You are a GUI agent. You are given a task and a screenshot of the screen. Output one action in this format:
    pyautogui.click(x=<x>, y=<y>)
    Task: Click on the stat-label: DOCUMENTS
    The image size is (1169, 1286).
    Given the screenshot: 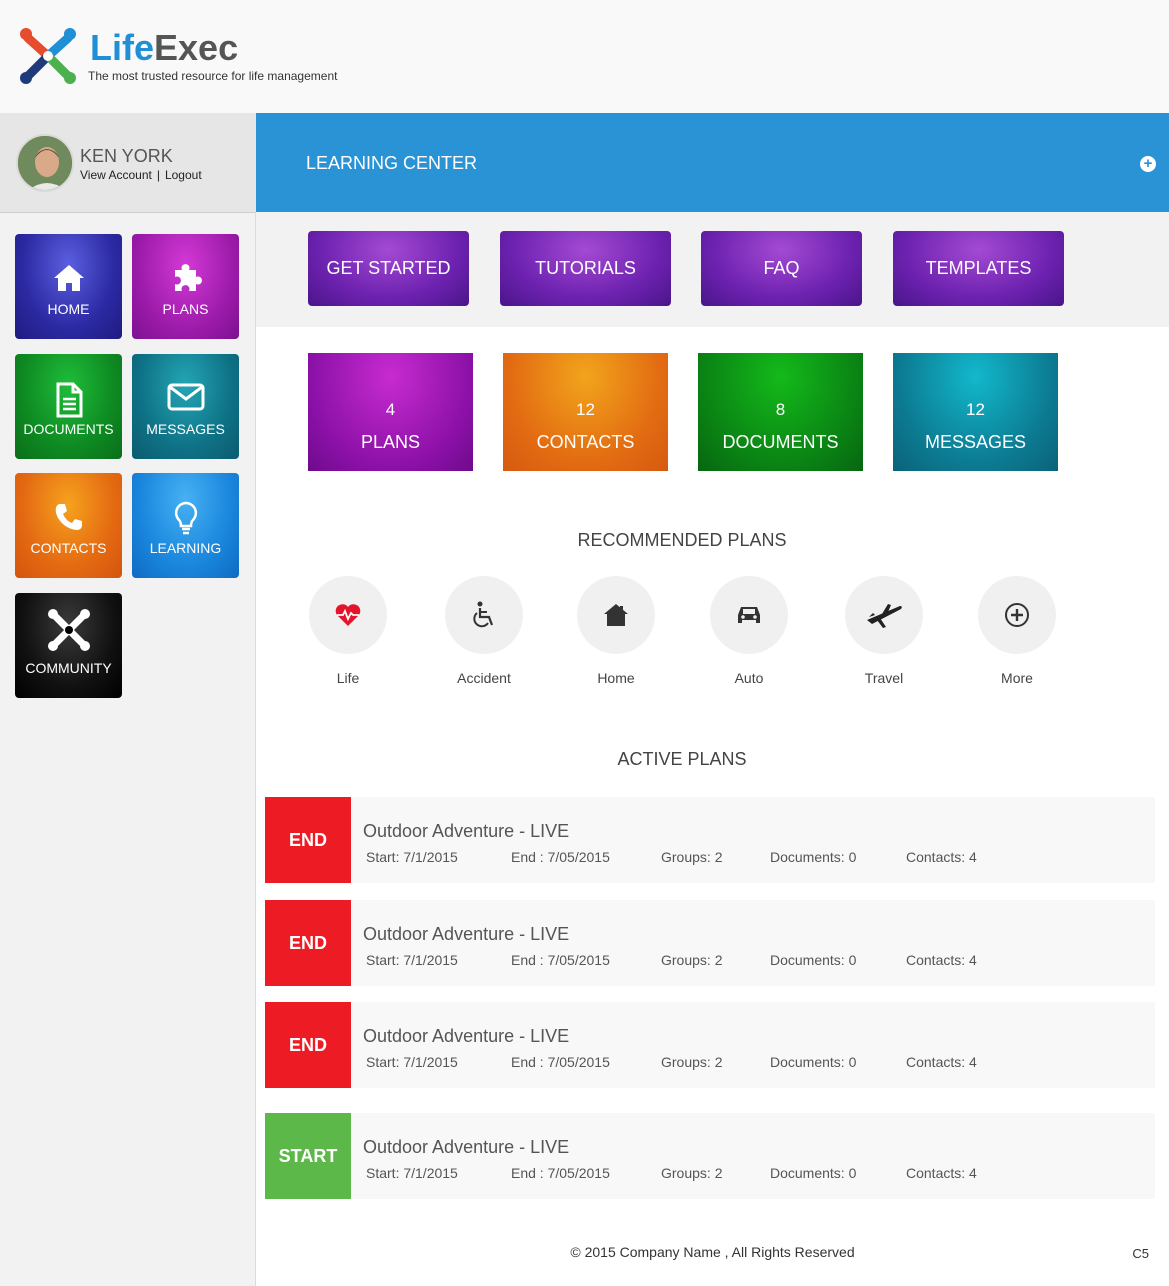 What is the action you would take?
    pyautogui.click(x=780, y=442)
    